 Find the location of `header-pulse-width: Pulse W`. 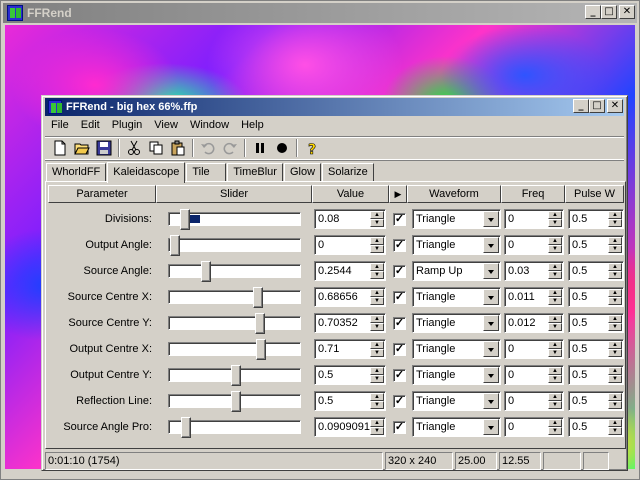

header-pulse-width: Pulse W is located at coordinates (594, 194).